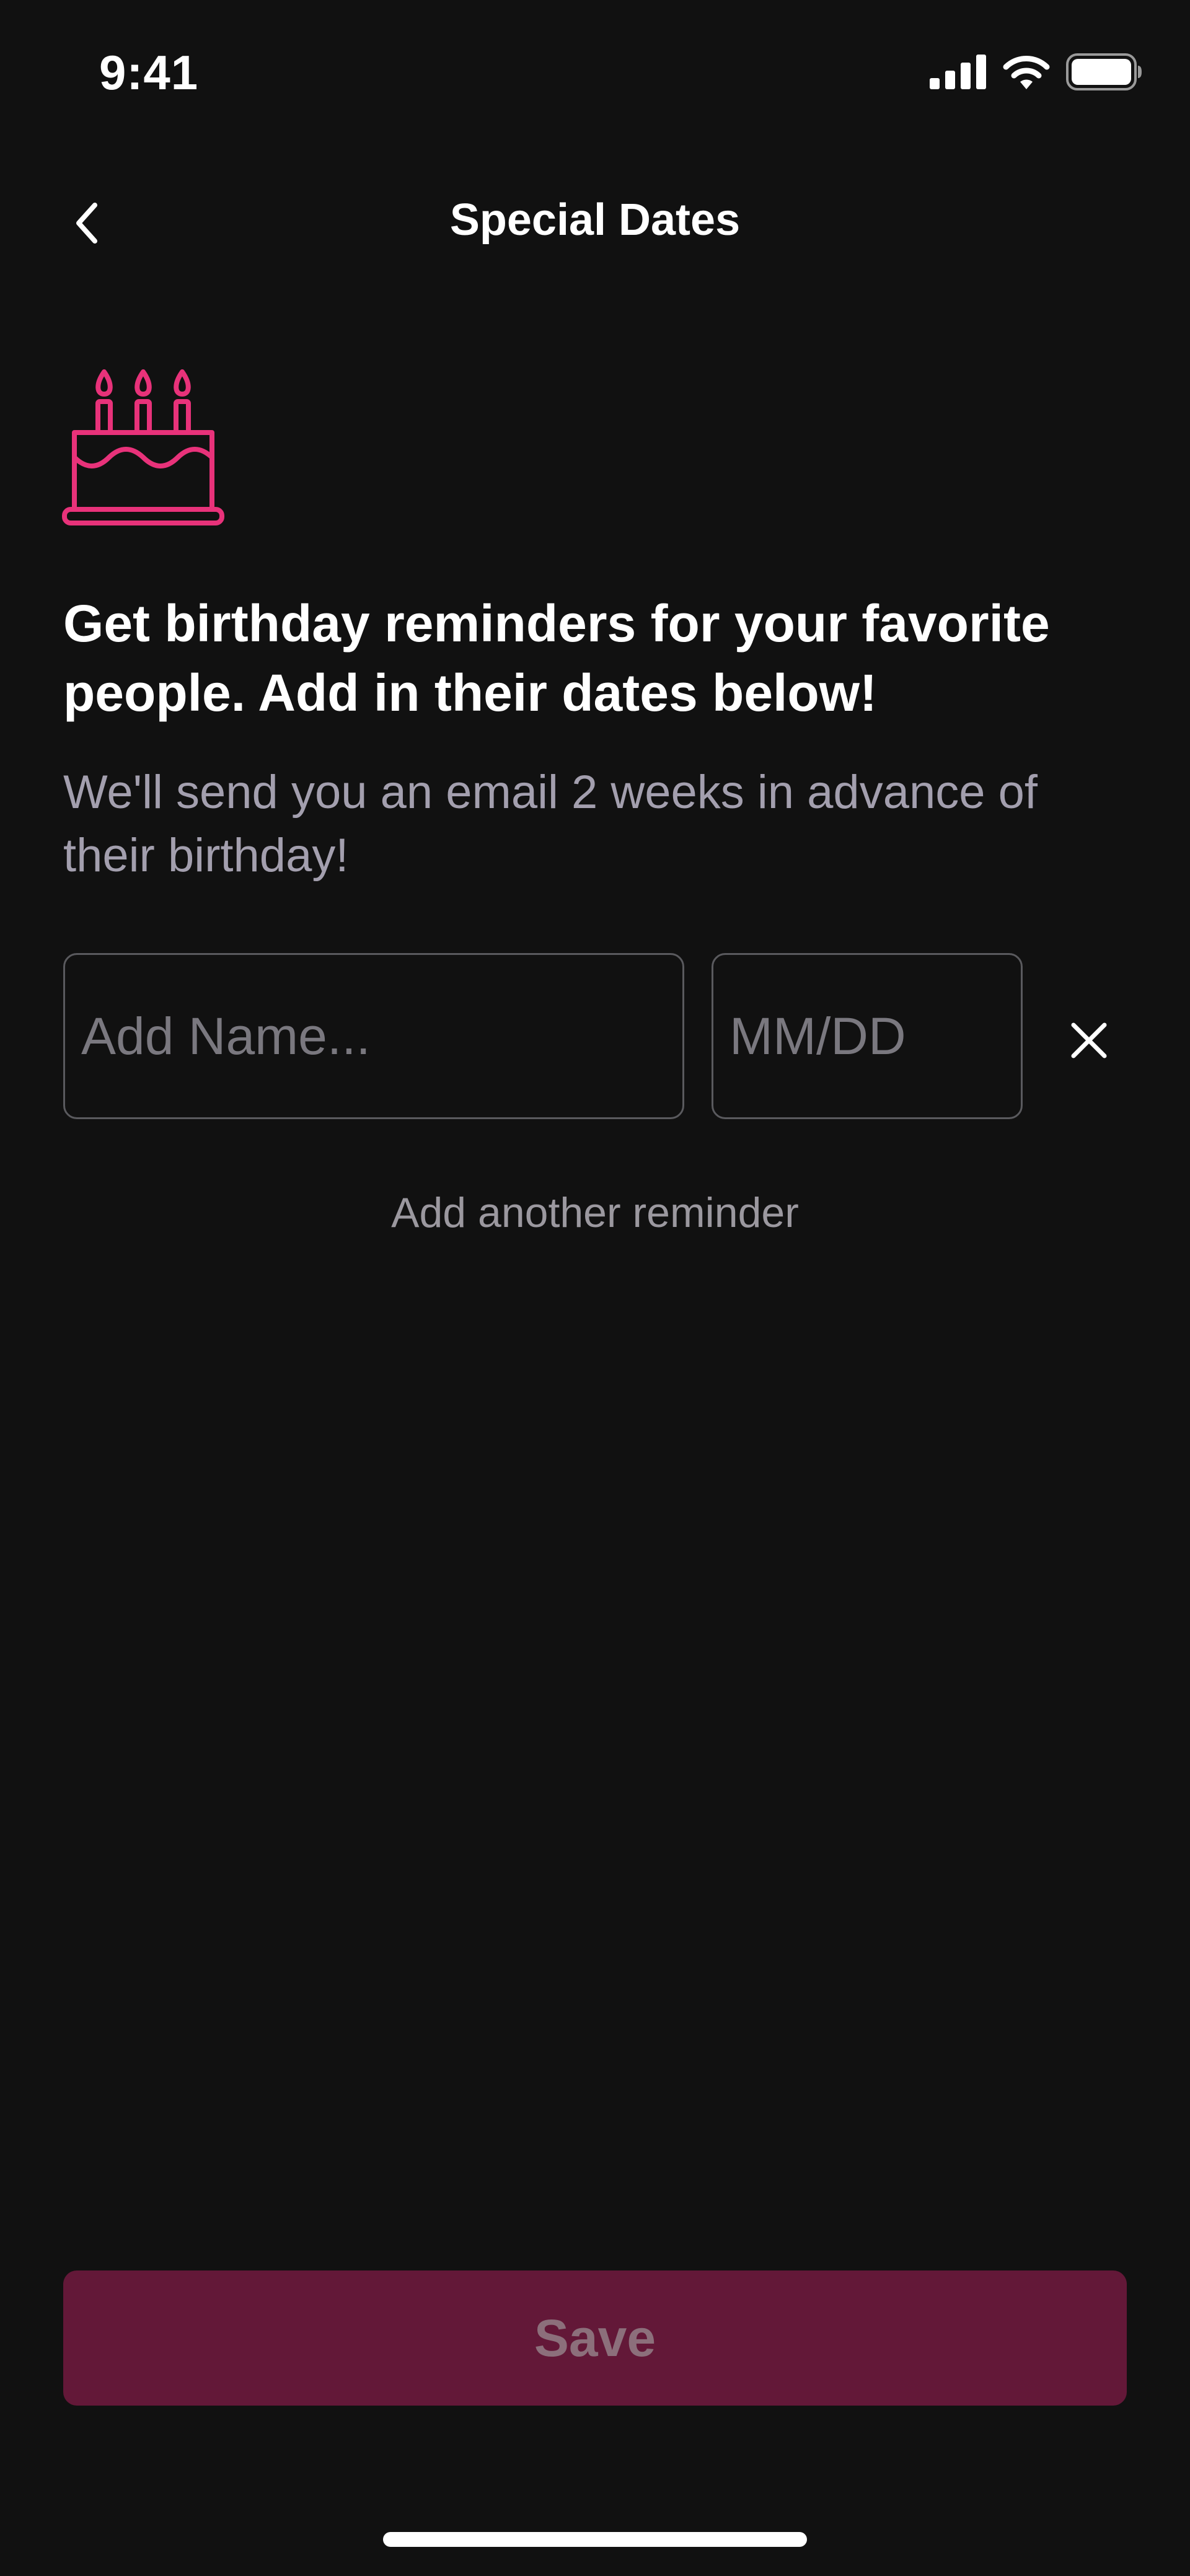 The width and height of the screenshot is (1190, 2576). Describe the element at coordinates (143, 447) in the screenshot. I see `birthday-cake-icon` at that location.